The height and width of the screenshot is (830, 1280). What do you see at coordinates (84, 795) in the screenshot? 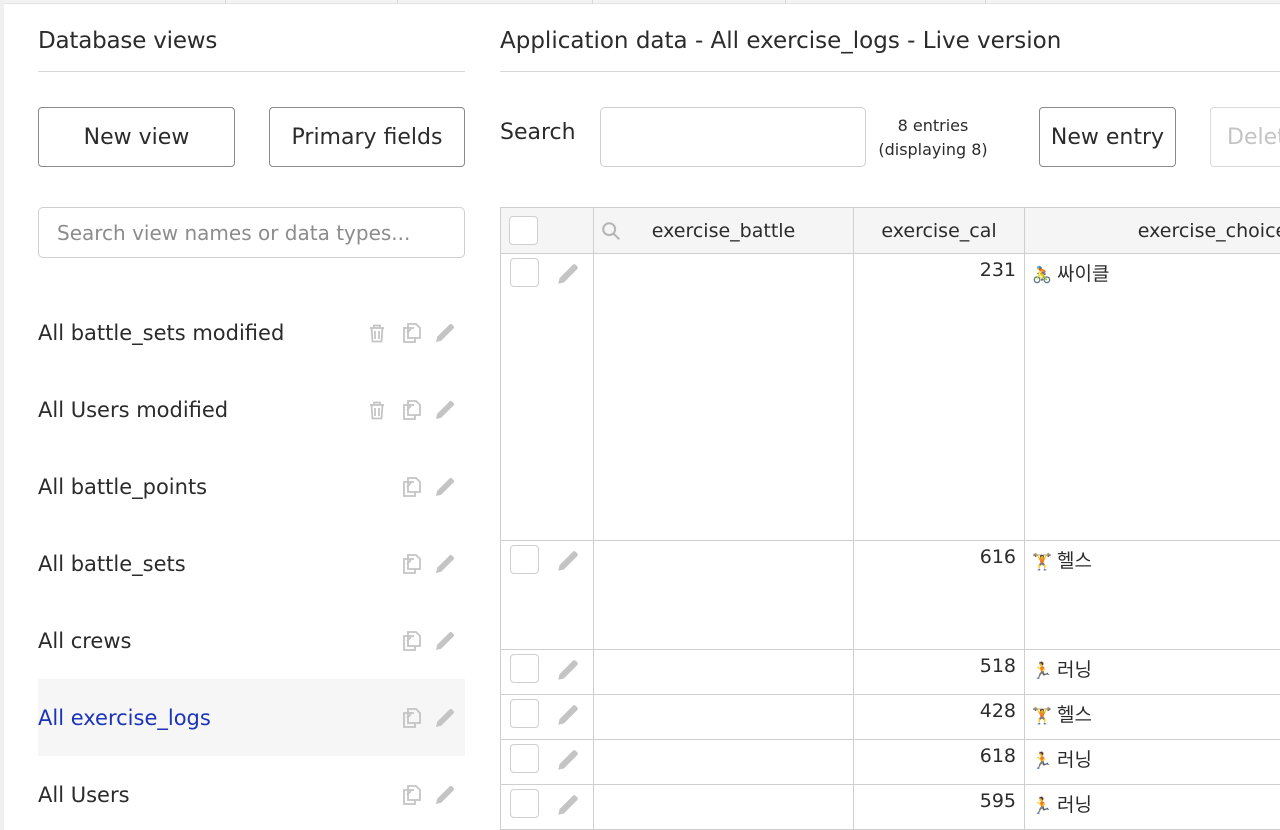
I see `view-name: All Users` at bounding box center [84, 795].